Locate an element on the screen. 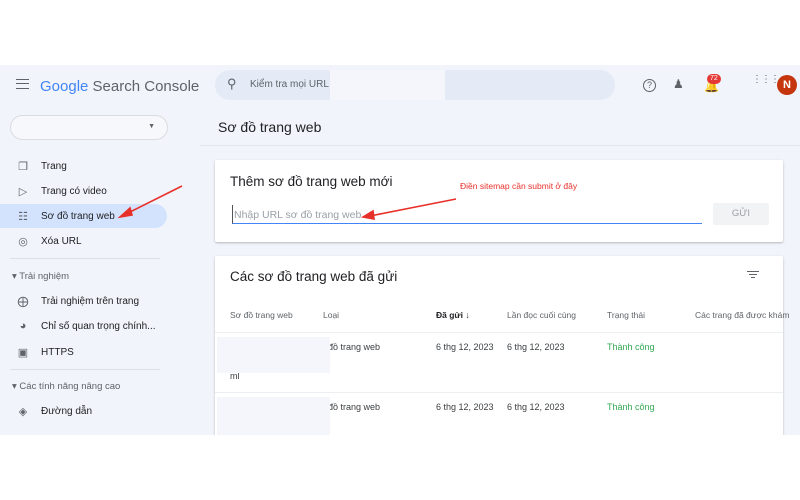 Image resolution: width=800 pixels, height=500 pixels. search-placeholder: Kiểm tra mọi URL is located at coordinates (289, 84).